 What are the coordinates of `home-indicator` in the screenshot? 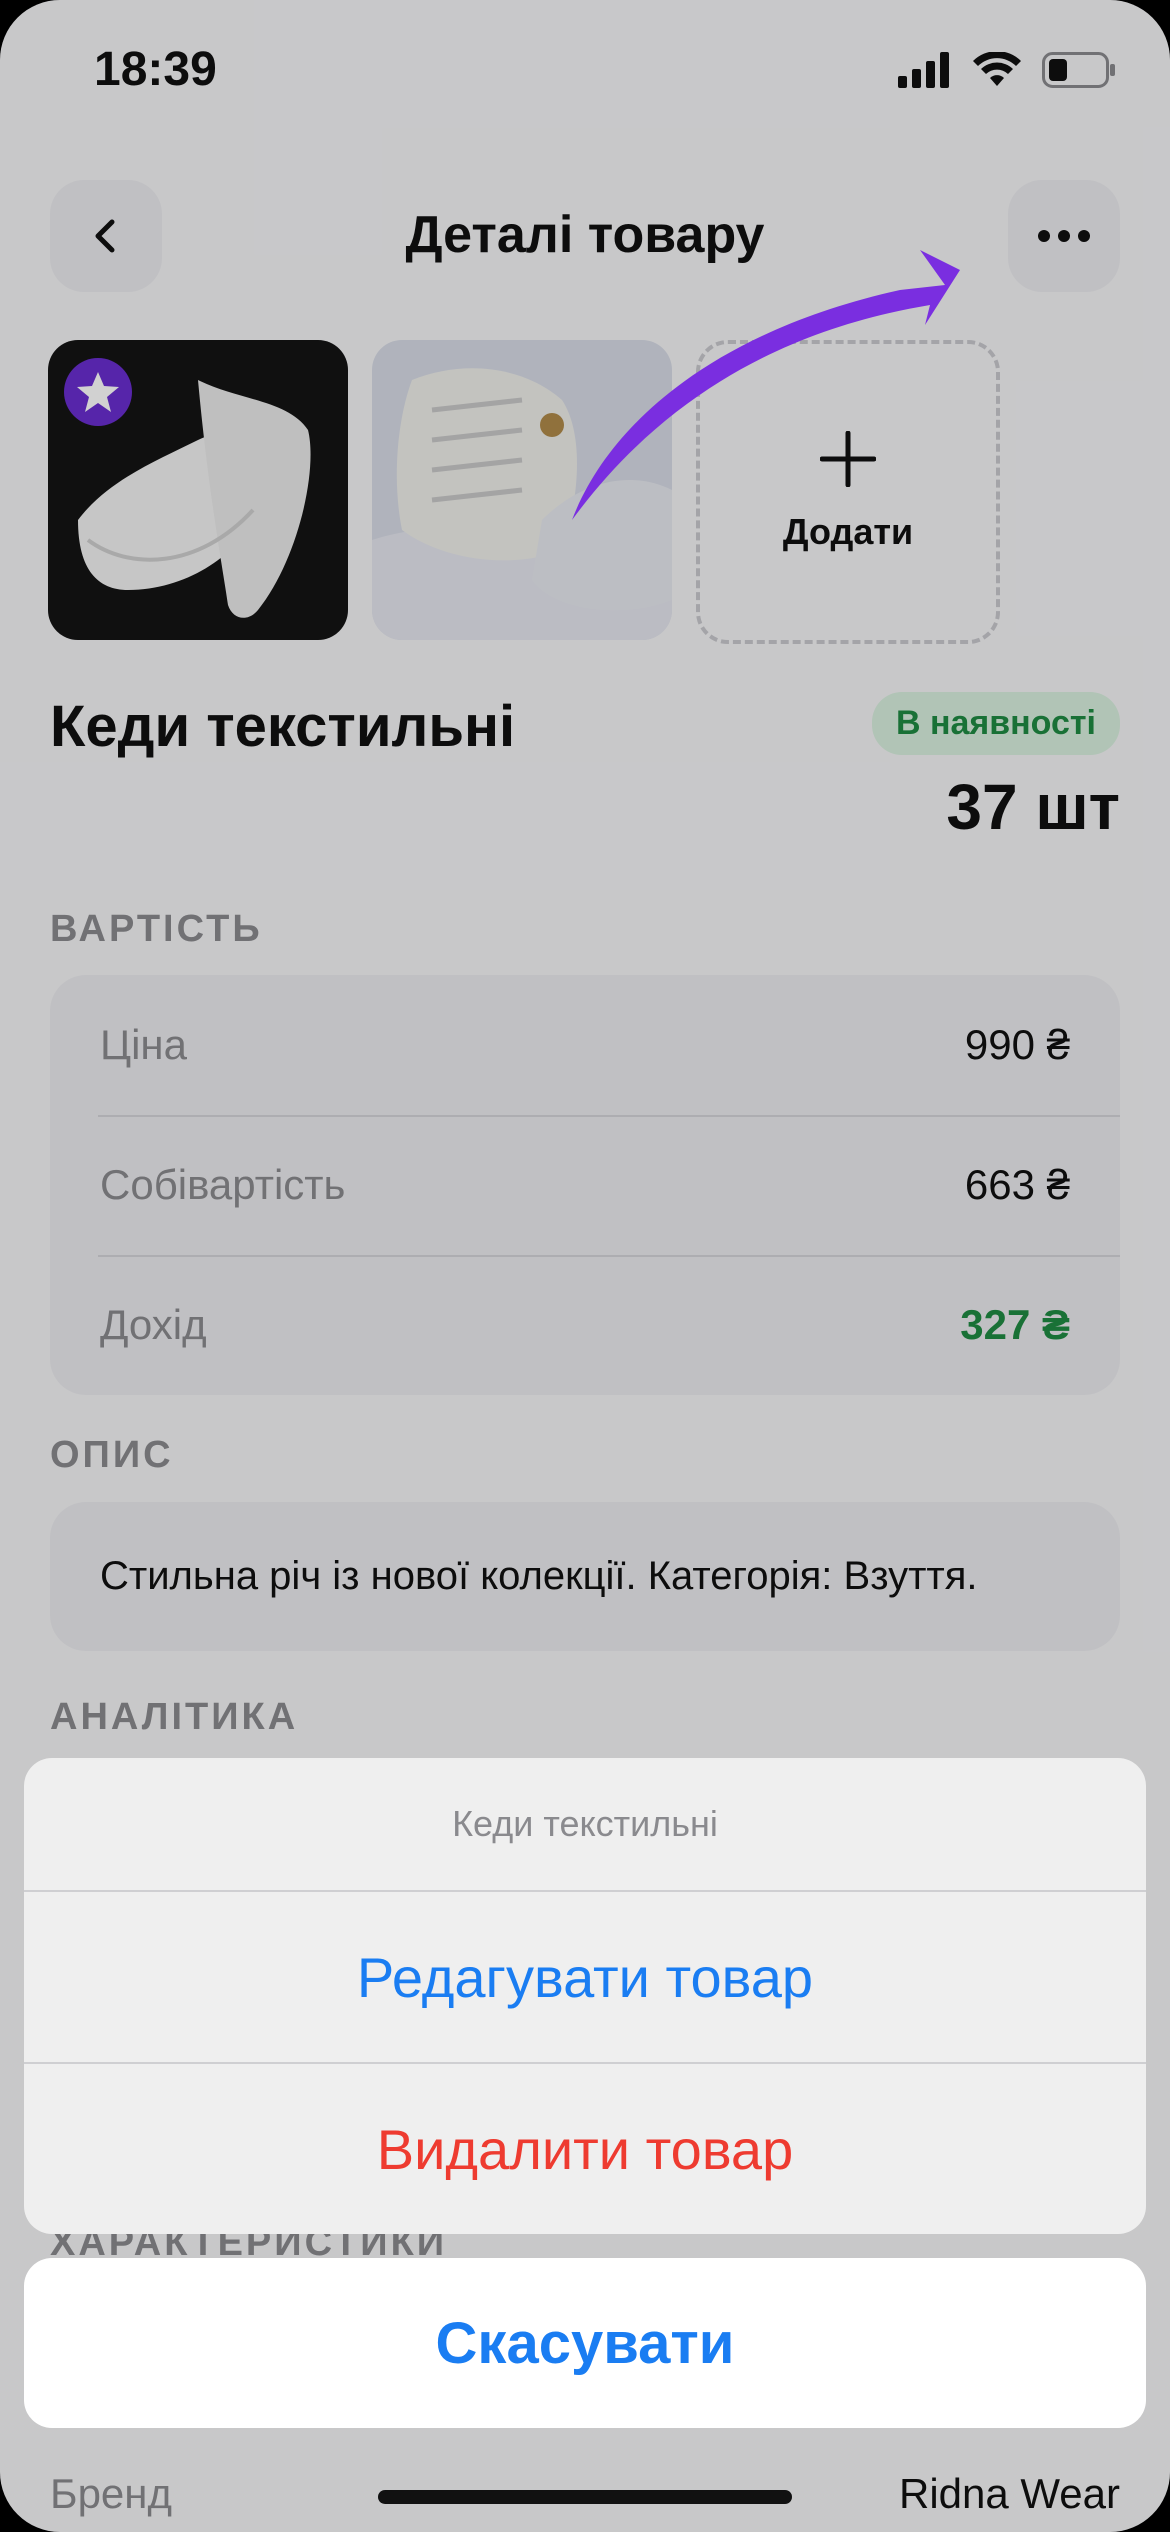 It's located at (585, 2497).